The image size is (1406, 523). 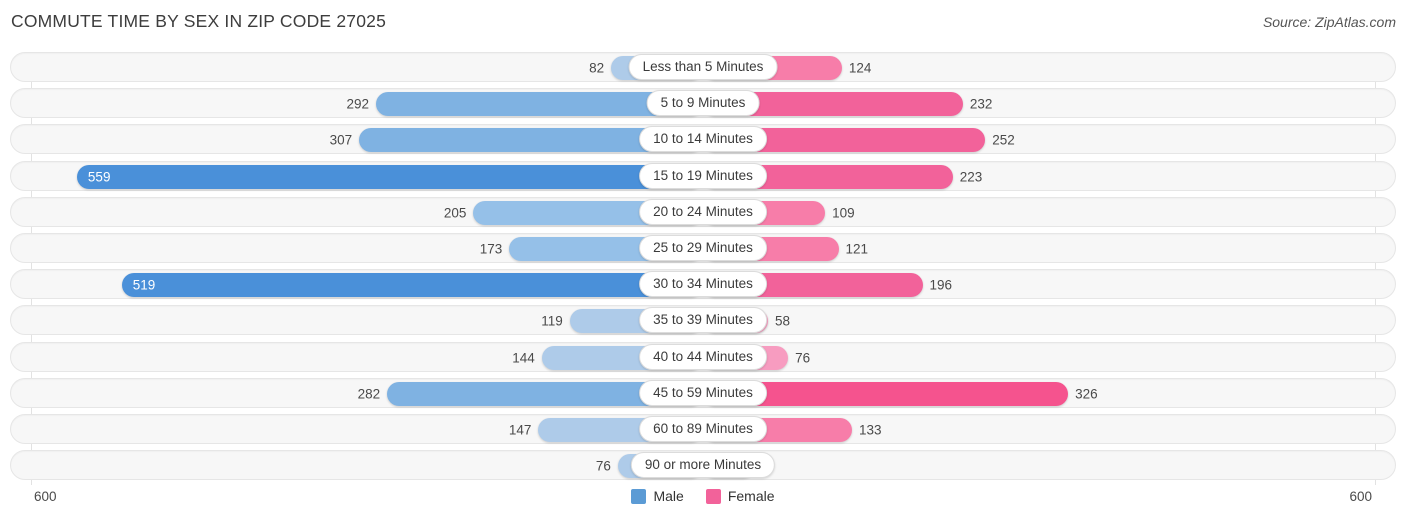 I want to click on bar-male: 519, so click(x=412, y=285).